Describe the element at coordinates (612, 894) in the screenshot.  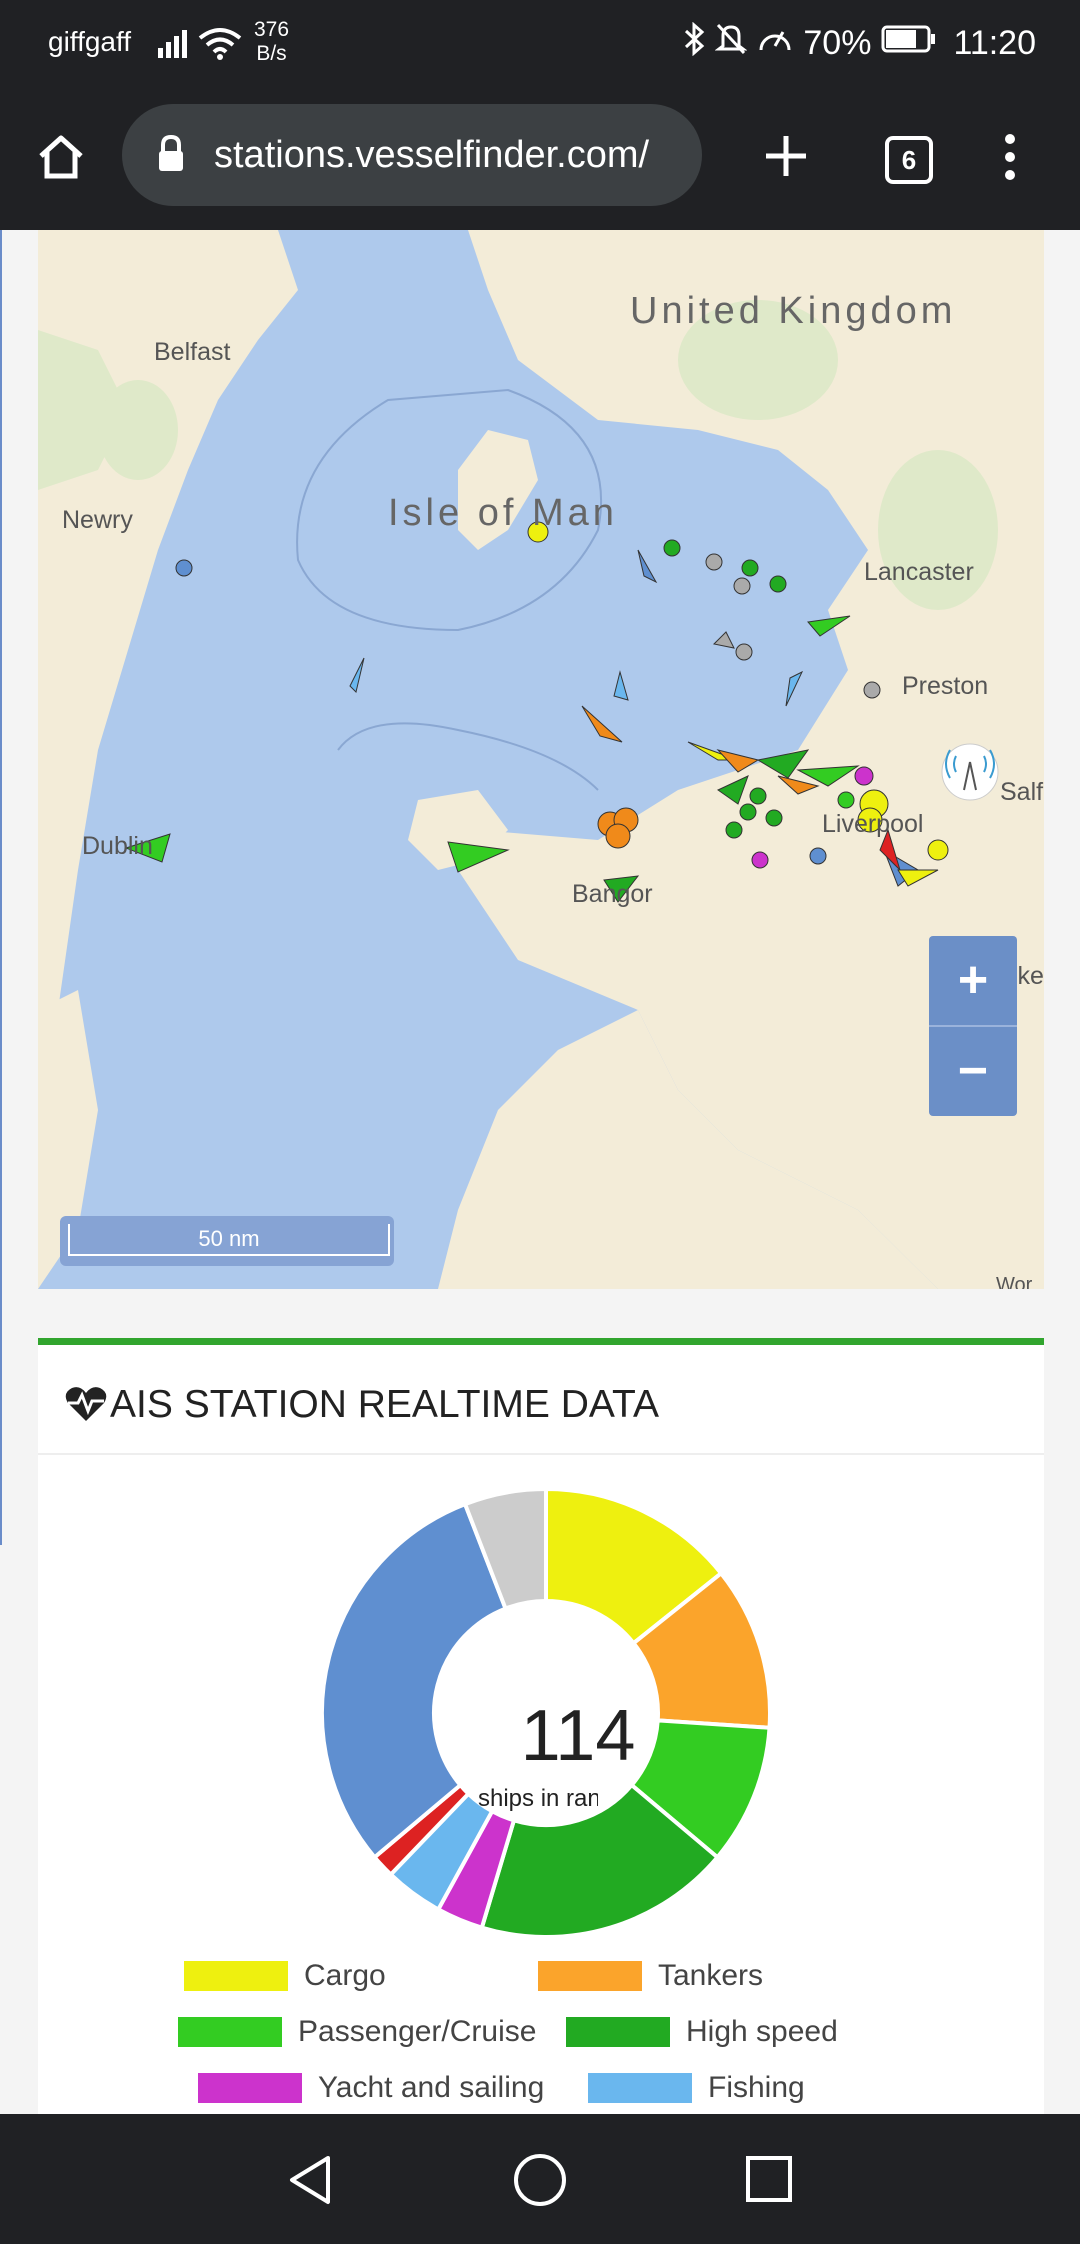
I see `map-label-bangor: Bangor` at that location.